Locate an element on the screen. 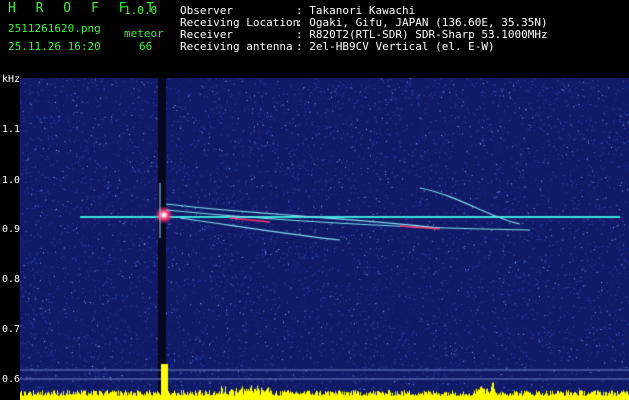 Image resolution: width=629 pixels, height=400 pixels. event-type: meteor is located at coordinates (144, 33).